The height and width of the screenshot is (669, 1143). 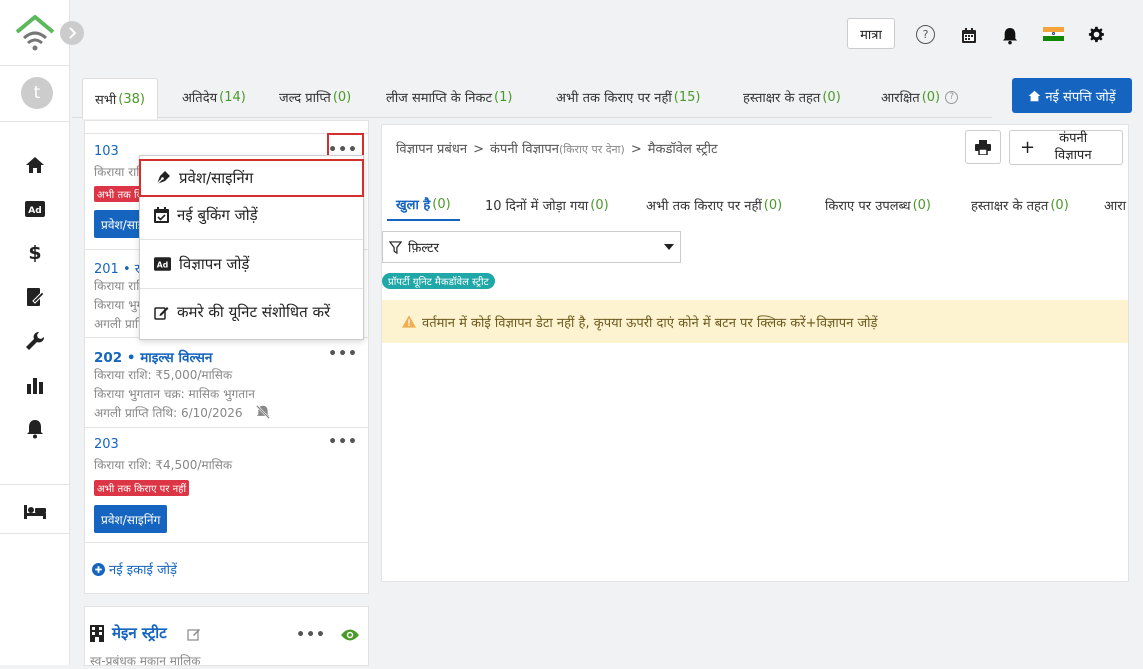 What do you see at coordinates (35, 429) in the screenshot?
I see `bell-icon` at bounding box center [35, 429].